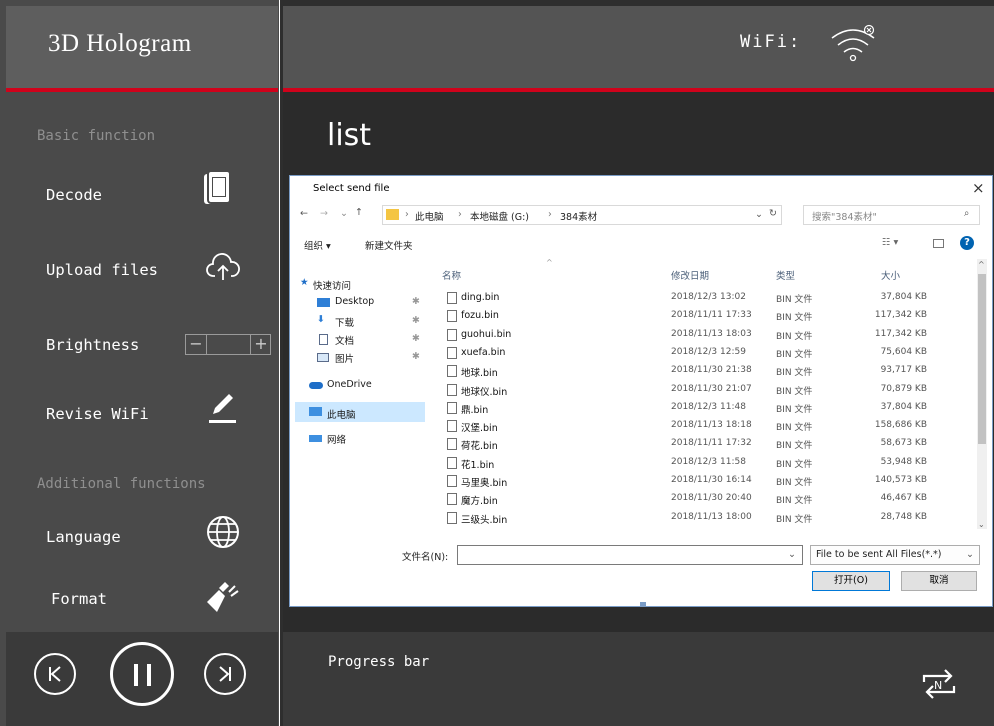 The height and width of the screenshot is (726, 994). I want to click on table-row: xuefa.bin 2018/12/3 12:59 BIN 文件 75,604 KB, so click(707, 354).